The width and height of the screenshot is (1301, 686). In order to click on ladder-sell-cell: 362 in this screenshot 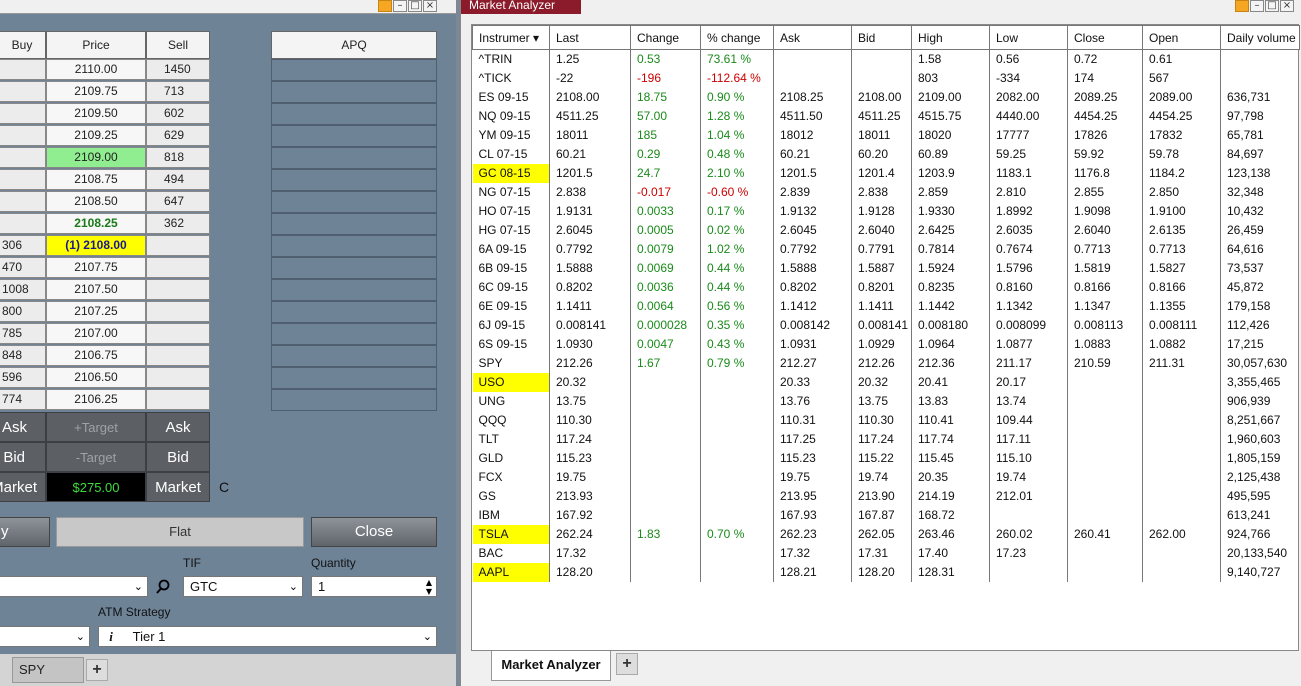, I will do `click(178, 223)`.